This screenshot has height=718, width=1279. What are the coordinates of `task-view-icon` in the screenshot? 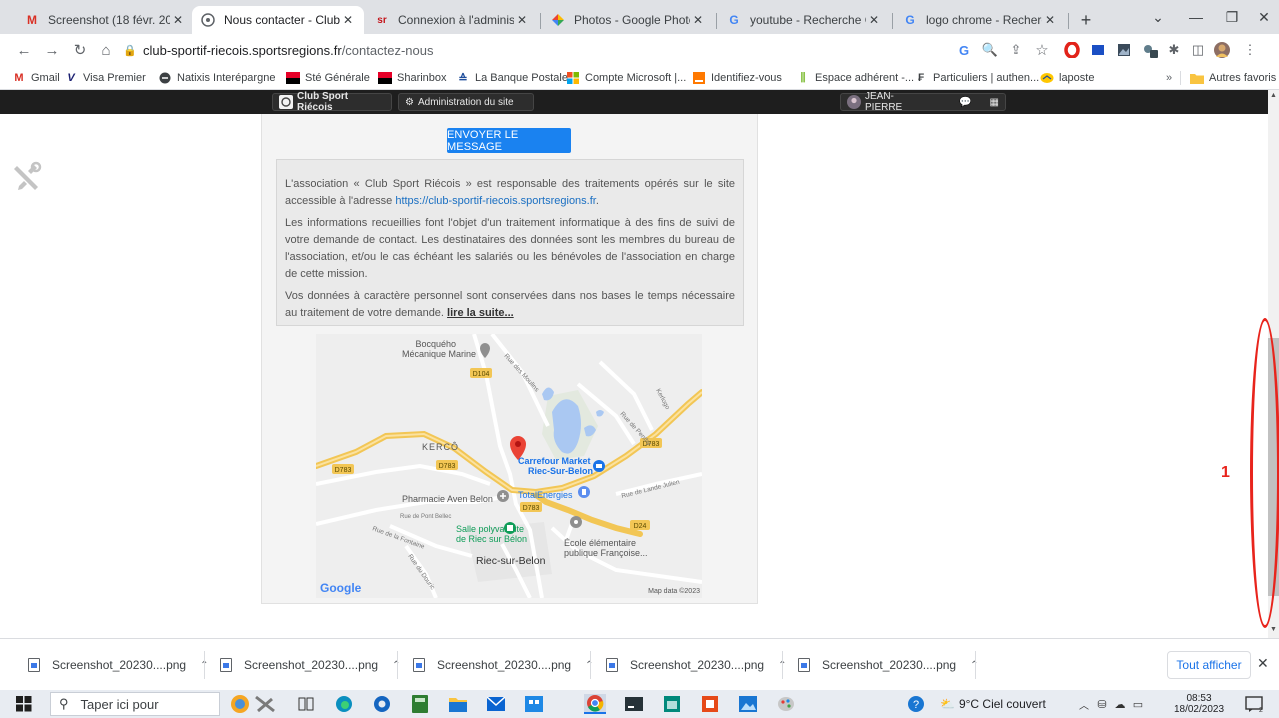 It's located at (306, 704).